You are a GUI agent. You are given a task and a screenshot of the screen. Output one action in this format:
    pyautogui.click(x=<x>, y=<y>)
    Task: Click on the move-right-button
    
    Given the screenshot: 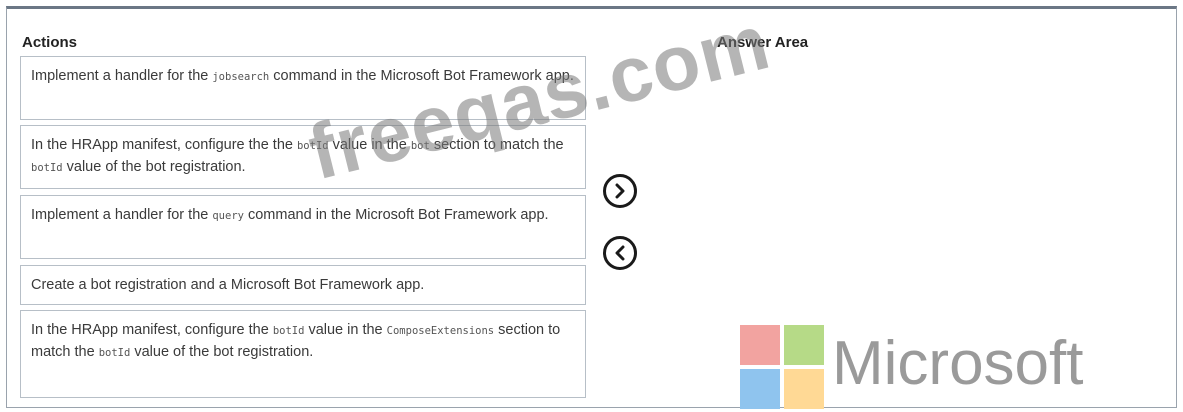 What is the action you would take?
    pyautogui.click(x=620, y=191)
    